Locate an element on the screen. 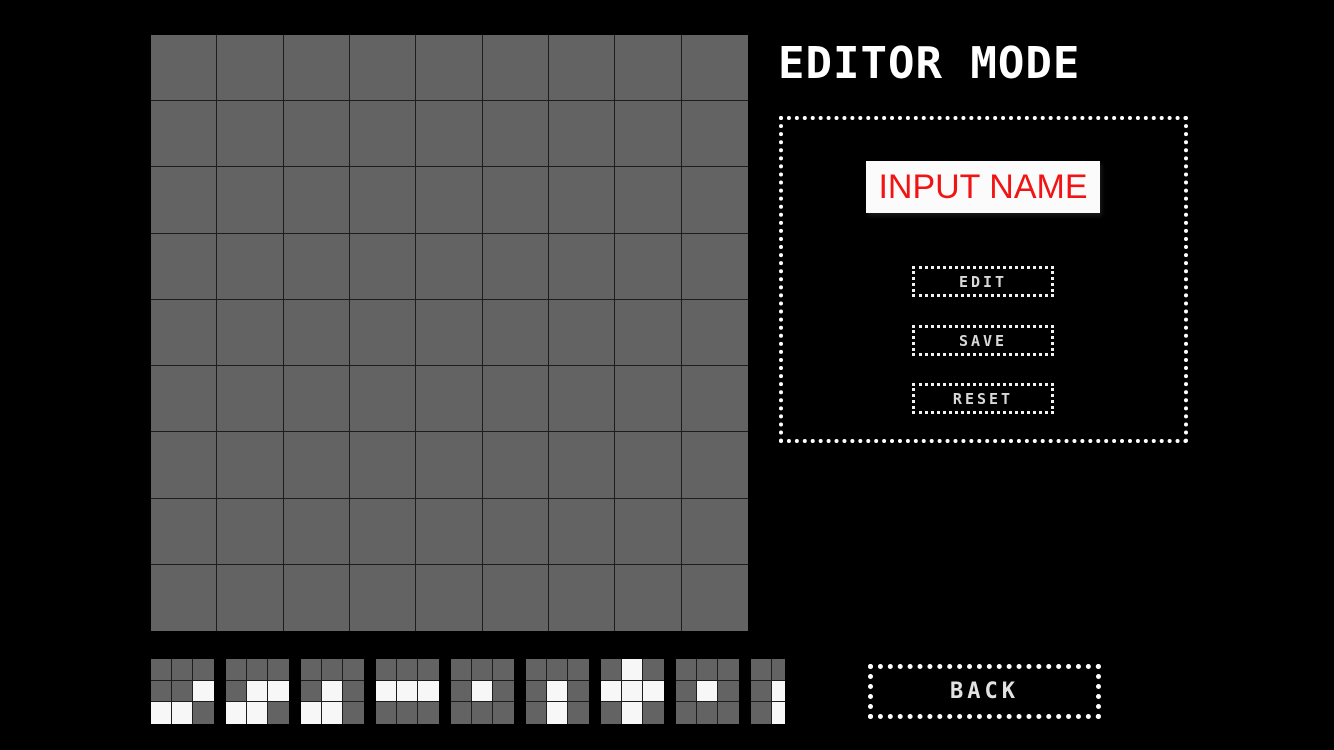  tile-palette is located at coordinates (468, 691).